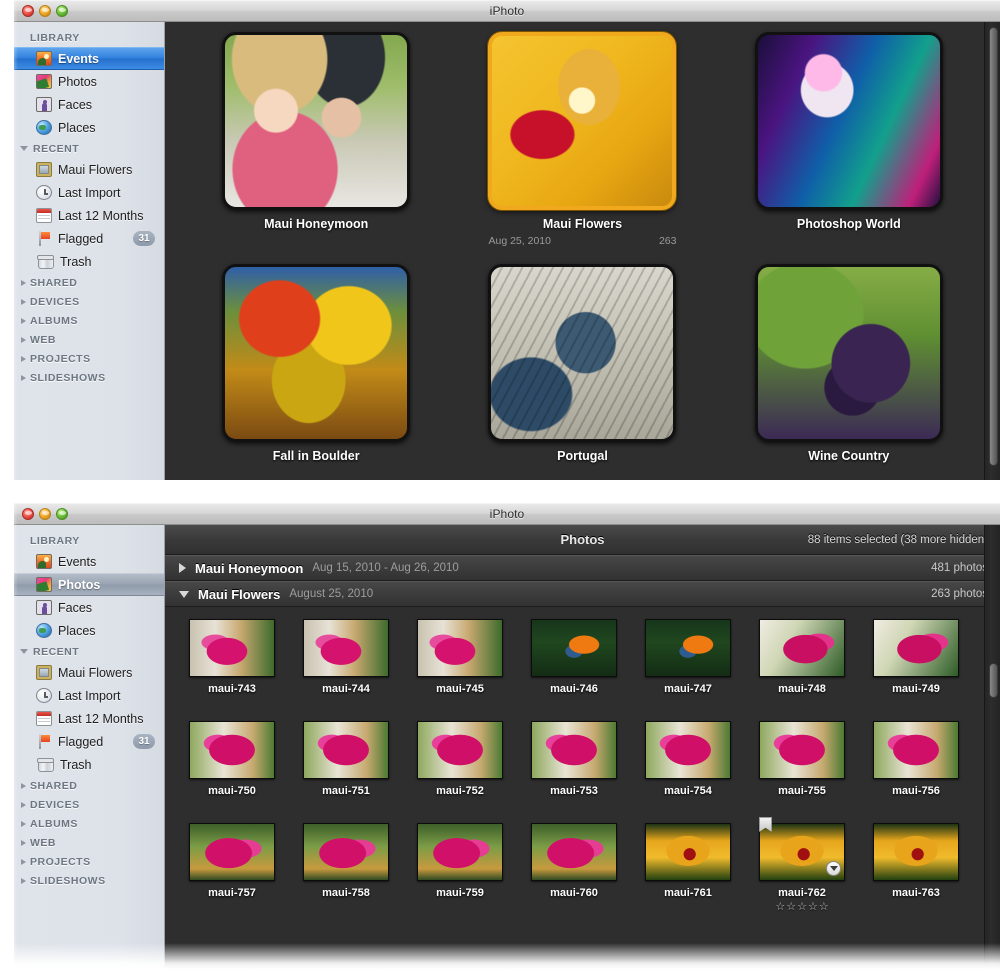 Image resolution: width=1000 pixels, height=969 pixels. Describe the element at coordinates (992, 251) in the screenshot. I see `vertical-scrollbar` at that location.